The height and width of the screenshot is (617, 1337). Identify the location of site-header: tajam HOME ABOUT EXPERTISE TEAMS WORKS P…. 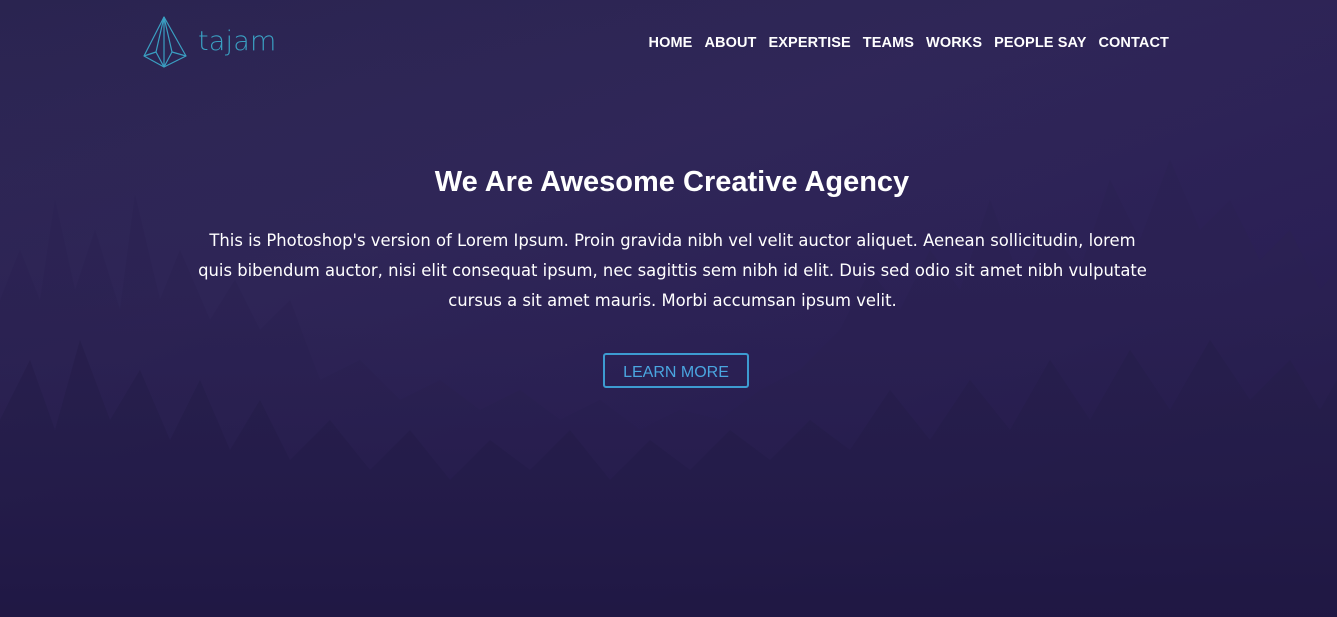
(668, 45).